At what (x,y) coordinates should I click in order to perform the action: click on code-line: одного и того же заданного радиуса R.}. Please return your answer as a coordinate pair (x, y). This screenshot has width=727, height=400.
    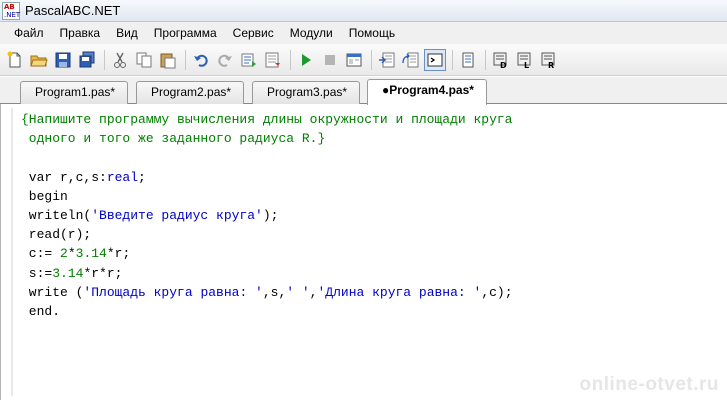
    Looking at the image, I should click on (267, 138).